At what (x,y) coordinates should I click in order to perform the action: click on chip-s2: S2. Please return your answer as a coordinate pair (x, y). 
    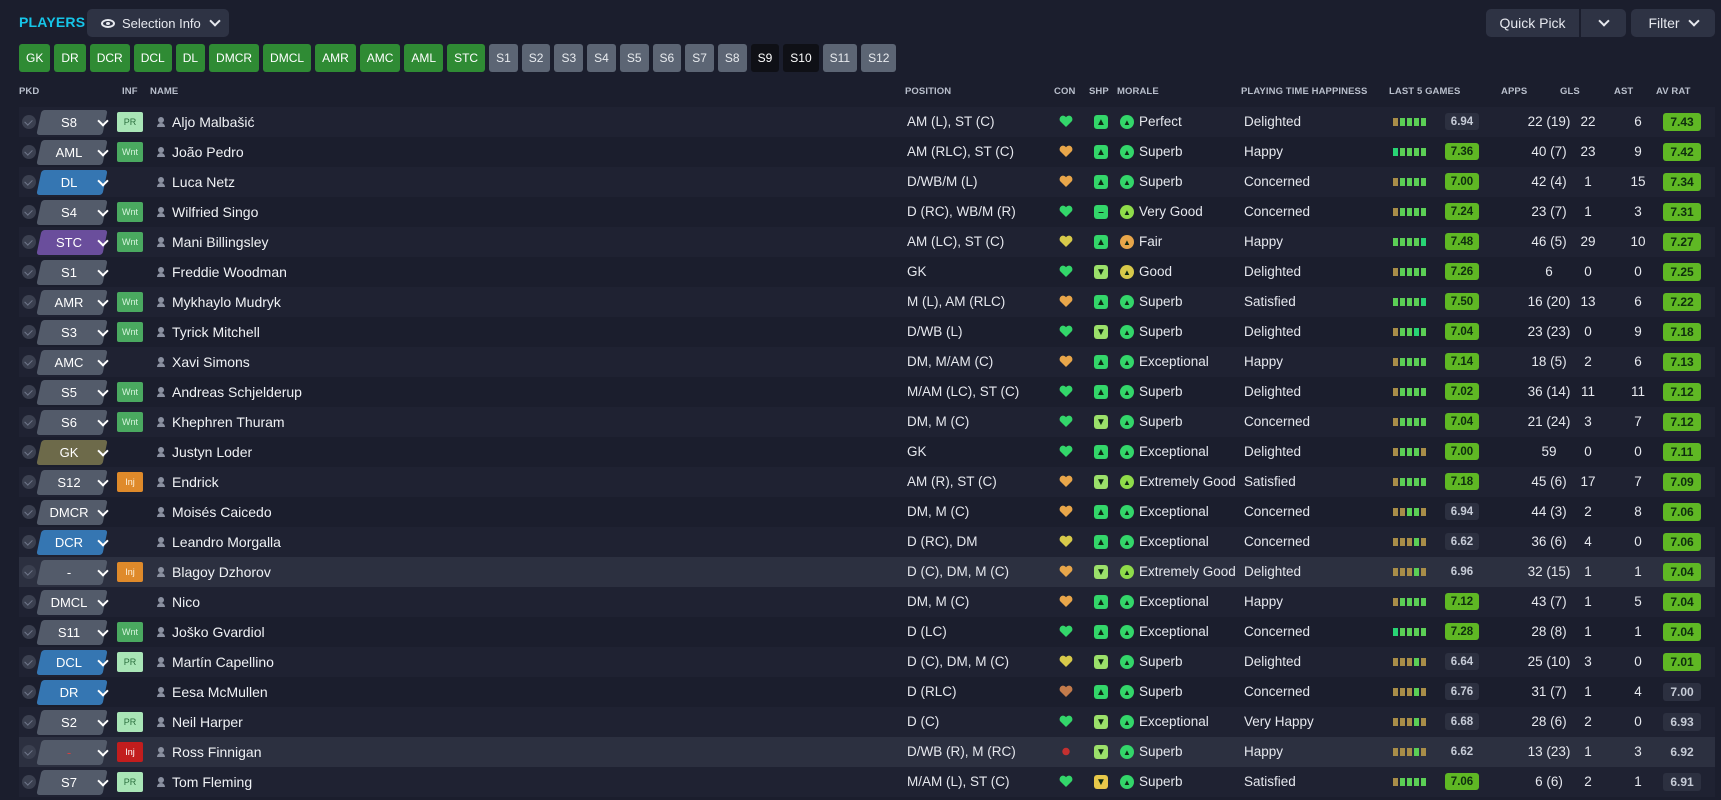
    Looking at the image, I should click on (536, 58).